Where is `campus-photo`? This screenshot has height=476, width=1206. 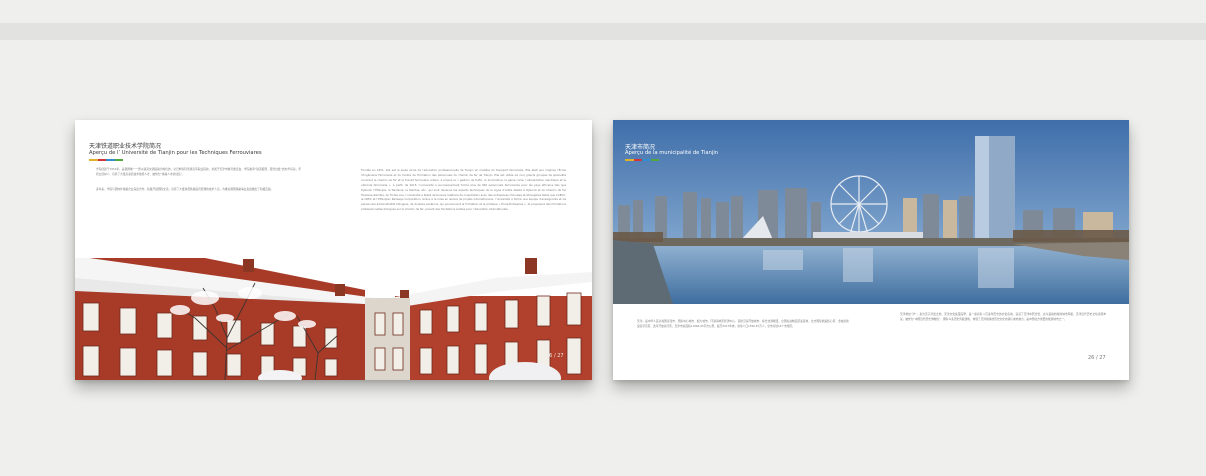 campus-photo is located at coordinates (333, 319).